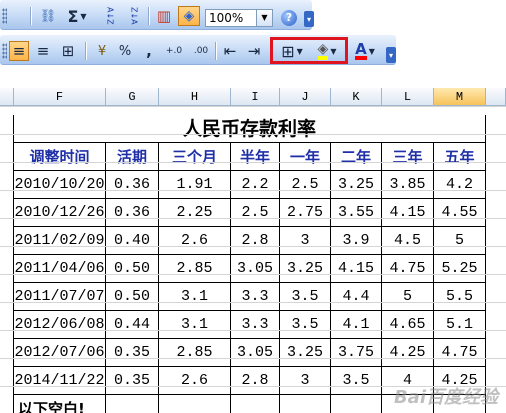 This screenshot has width=506, height=413. Describe the element at coordinates (408, 353) in the screenshot. I see `table-cell: 4.25` at that location.